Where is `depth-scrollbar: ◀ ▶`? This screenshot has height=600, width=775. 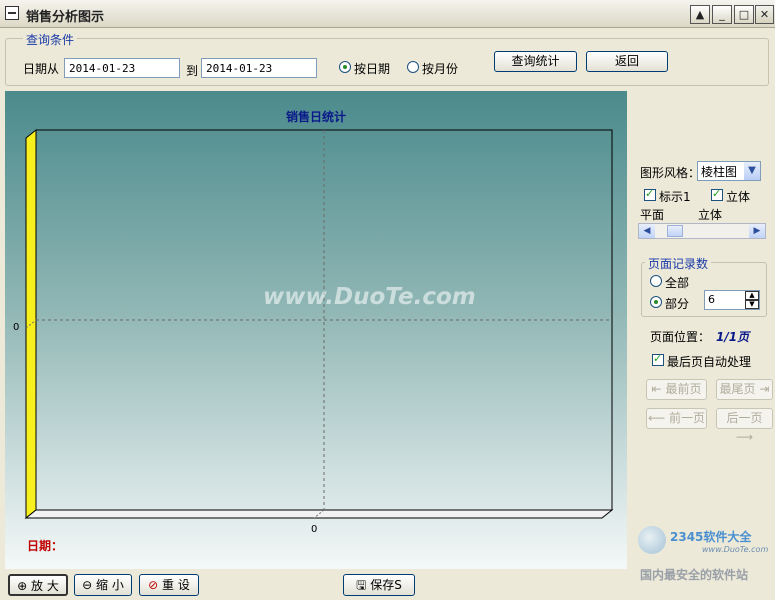 depth-scrollbar: ◀ ▶ is located at coordinates (702, 231).